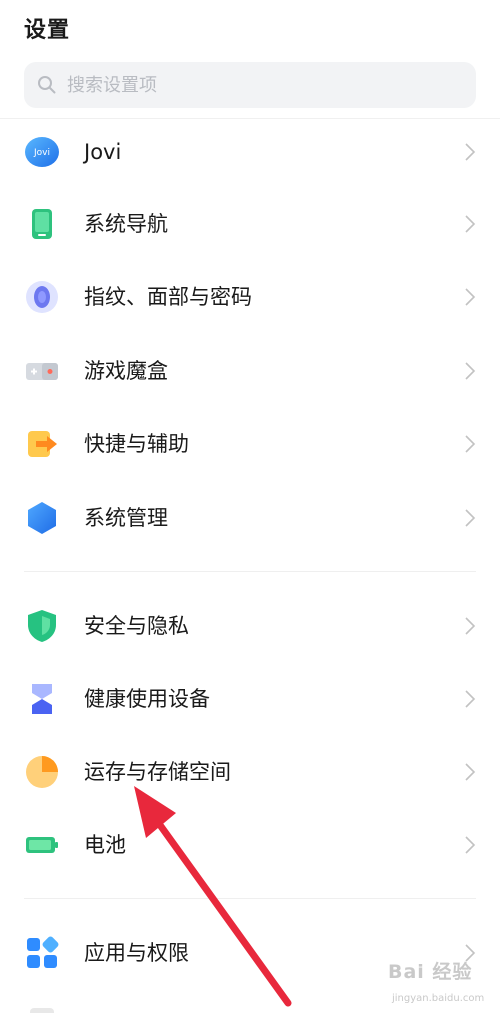 This screenshot has height=1013, width=500. What do you see at coordinates (250, 152) in the screenshot?
I see `settings-item-jovi: Jovi Jovi` at bounding box center [250, 152].